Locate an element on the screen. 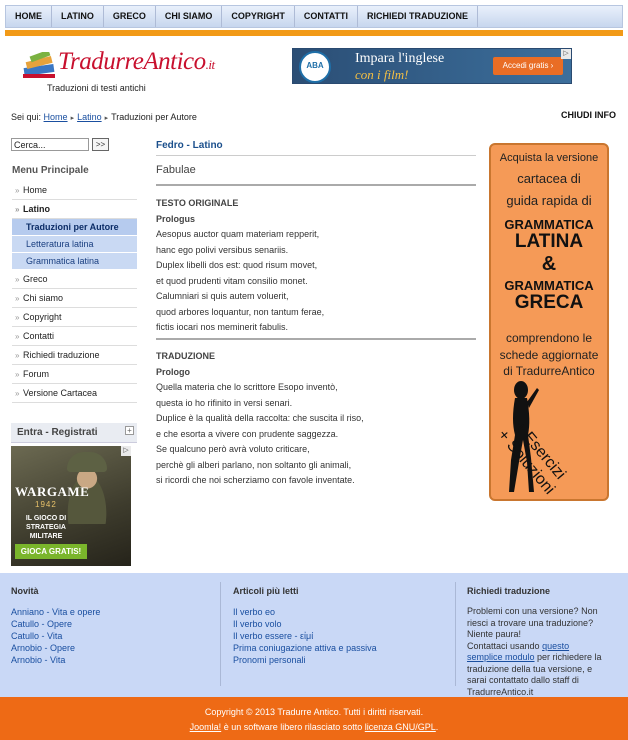  banner-text: di TradurreAntico is located at coordinates (549, 371).